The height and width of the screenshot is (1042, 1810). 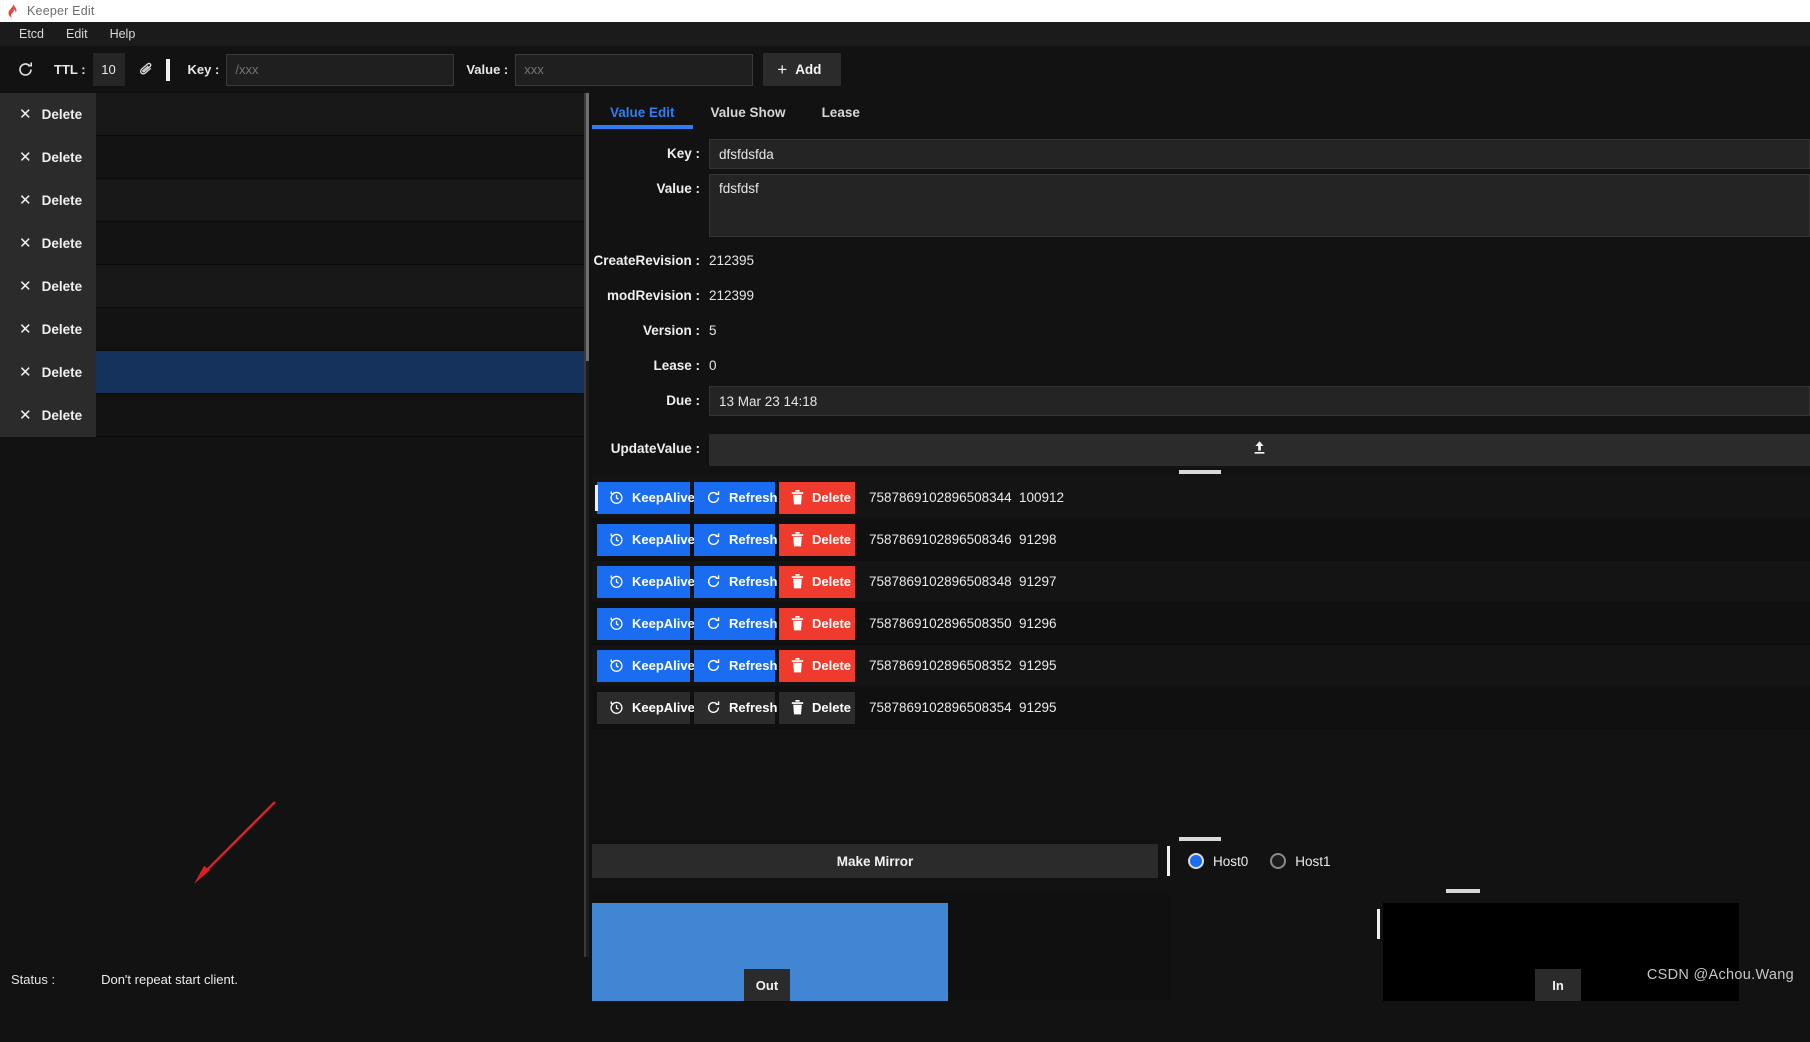 What do you see at coordinates (31, 34) in the screenshot?
I see `menu-item-etcd: Etcd` at bounding box center [31, 34].